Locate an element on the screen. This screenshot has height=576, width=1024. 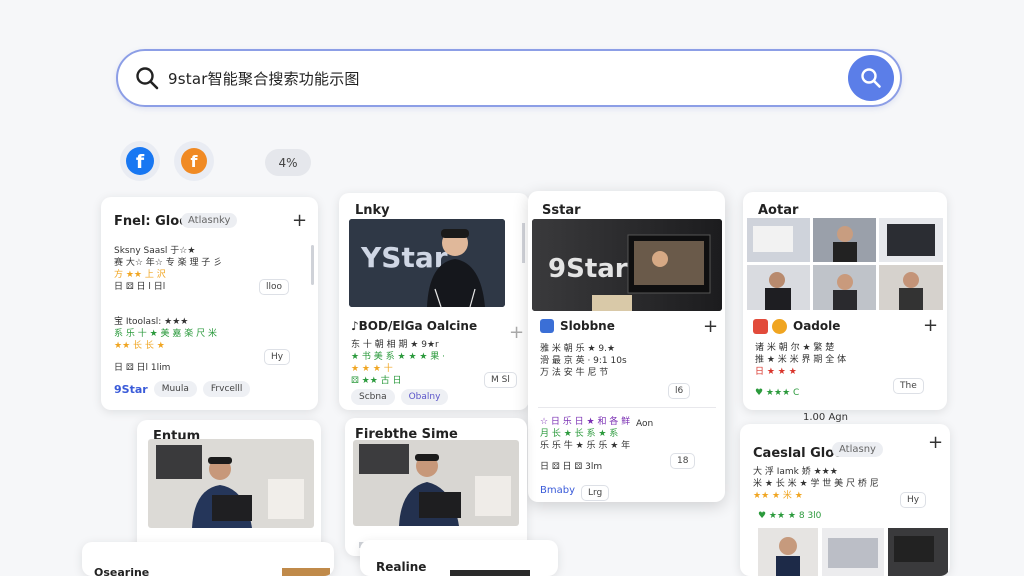
image-grid is located at coordinates (845, 264).